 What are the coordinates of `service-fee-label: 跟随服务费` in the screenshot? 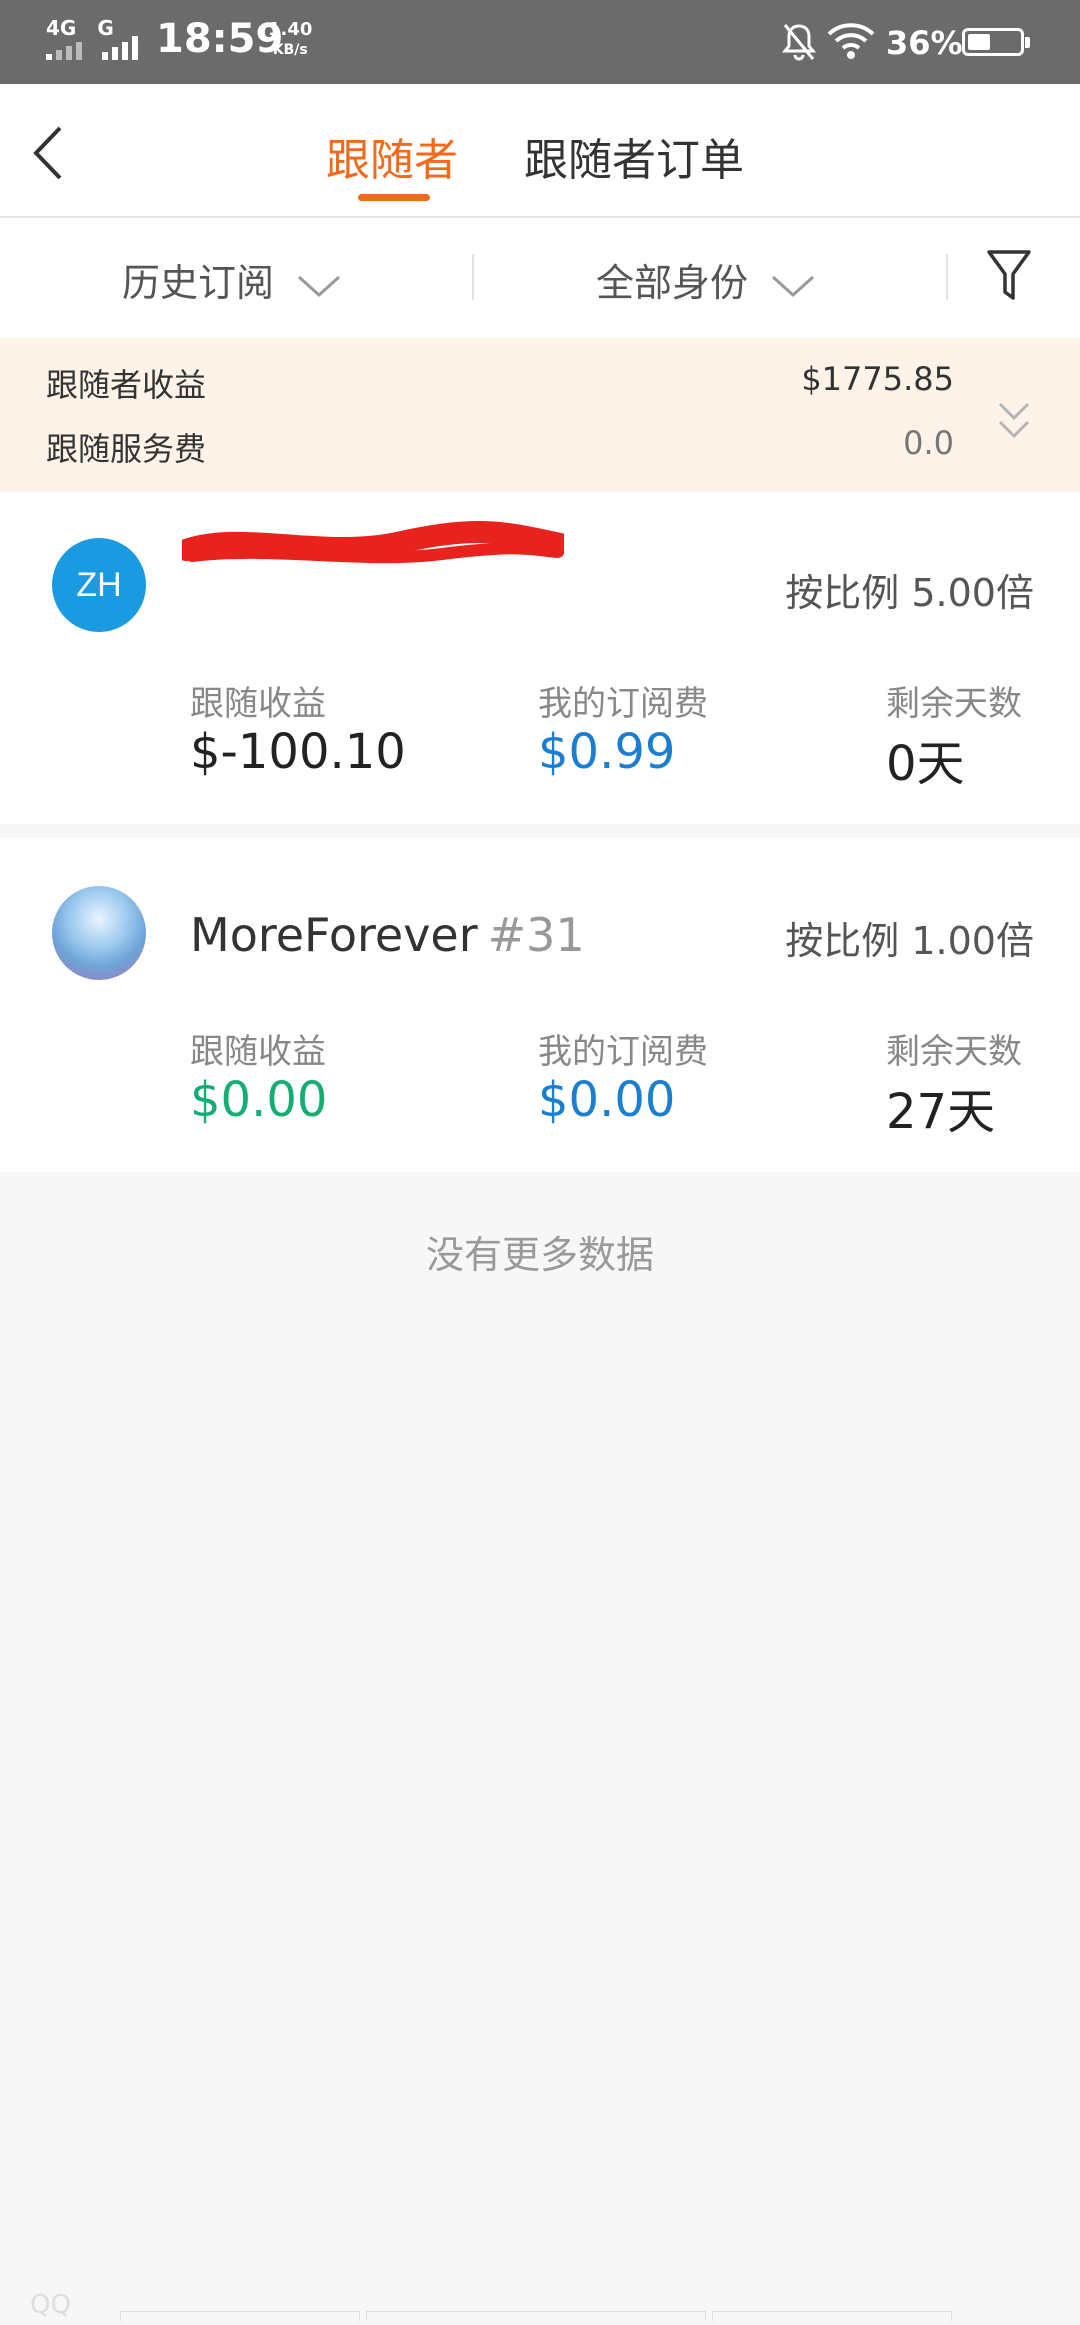 It's located at (126, 449).